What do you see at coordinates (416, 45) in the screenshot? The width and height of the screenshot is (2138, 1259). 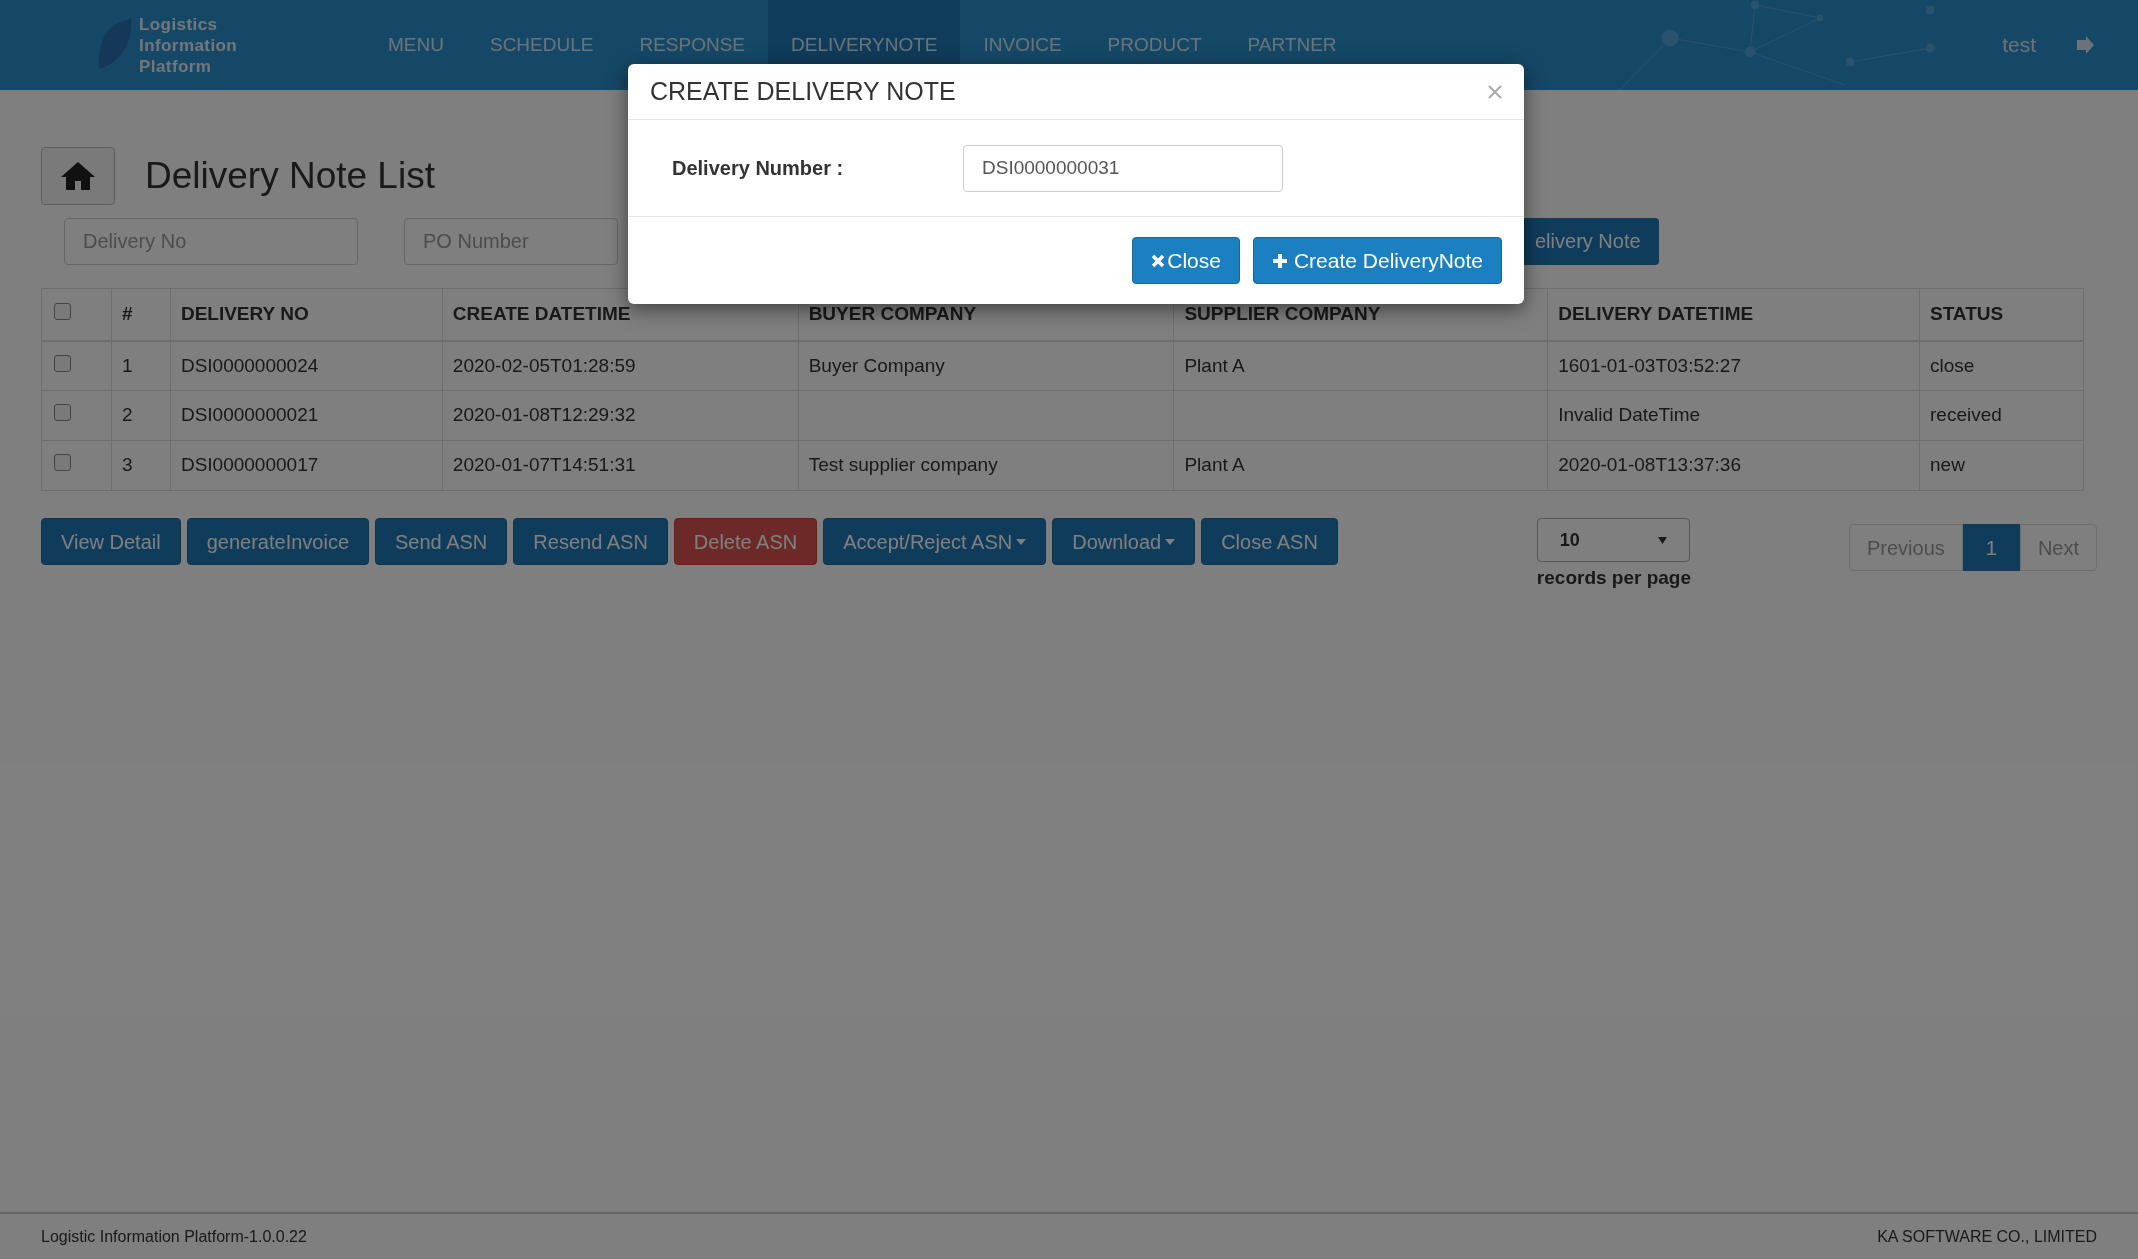 I see `nav-tab: MENU` at bounding box center [416, 45].